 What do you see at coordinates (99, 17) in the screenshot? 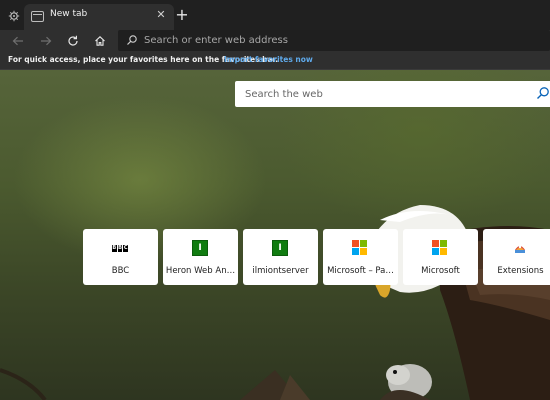
I see `tab-new-tab: New tab ✕` at bounding box center [99, 17].